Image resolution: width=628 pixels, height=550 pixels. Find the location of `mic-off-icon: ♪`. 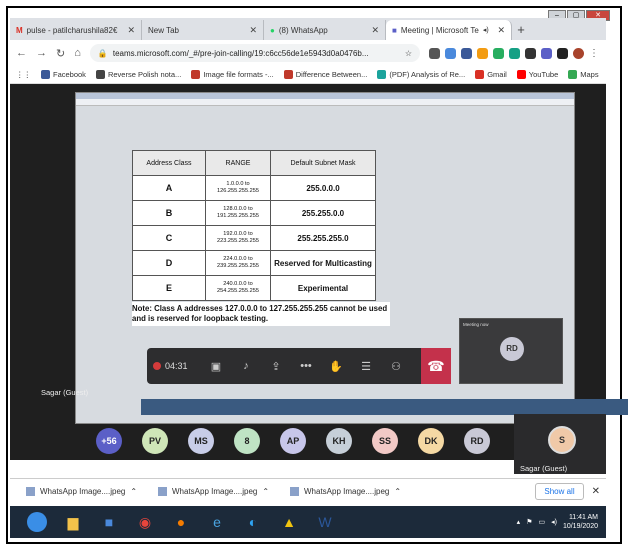

mic-off-icon: ♪ is located at coordinates (246, 366).